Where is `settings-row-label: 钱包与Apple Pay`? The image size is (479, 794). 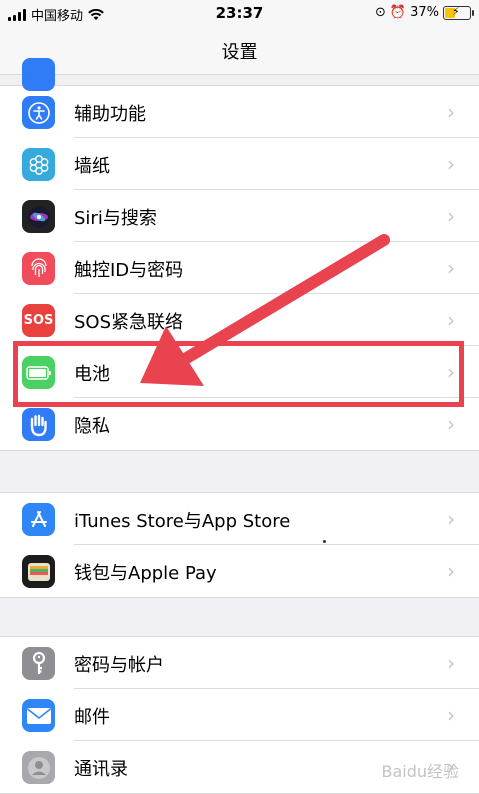
settings-row-label: 钱包与Apple Pay is located at coordinates (145, 573).